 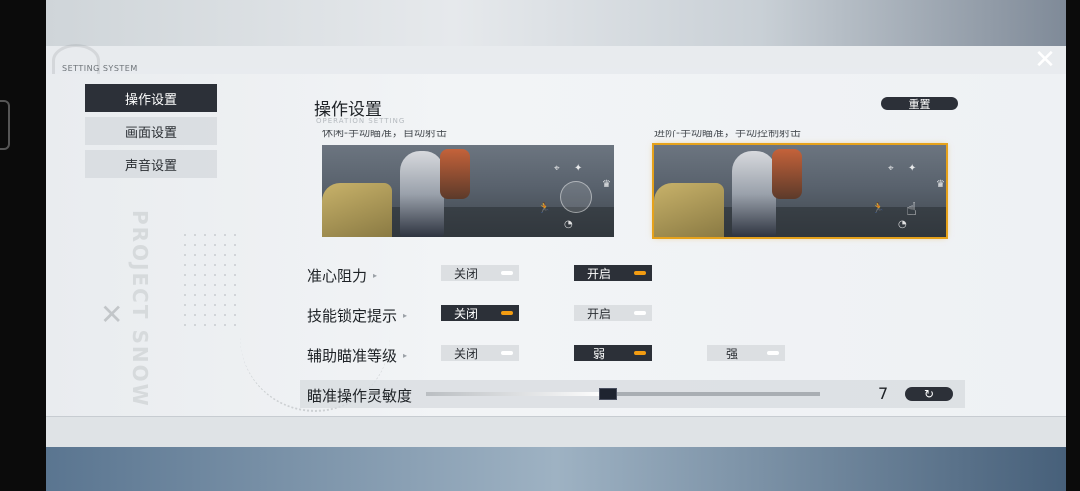 I want to click on mode-preview-casual: ⌖ ✦ ♛ 🏃 ◔, so click(x=468, y=191).